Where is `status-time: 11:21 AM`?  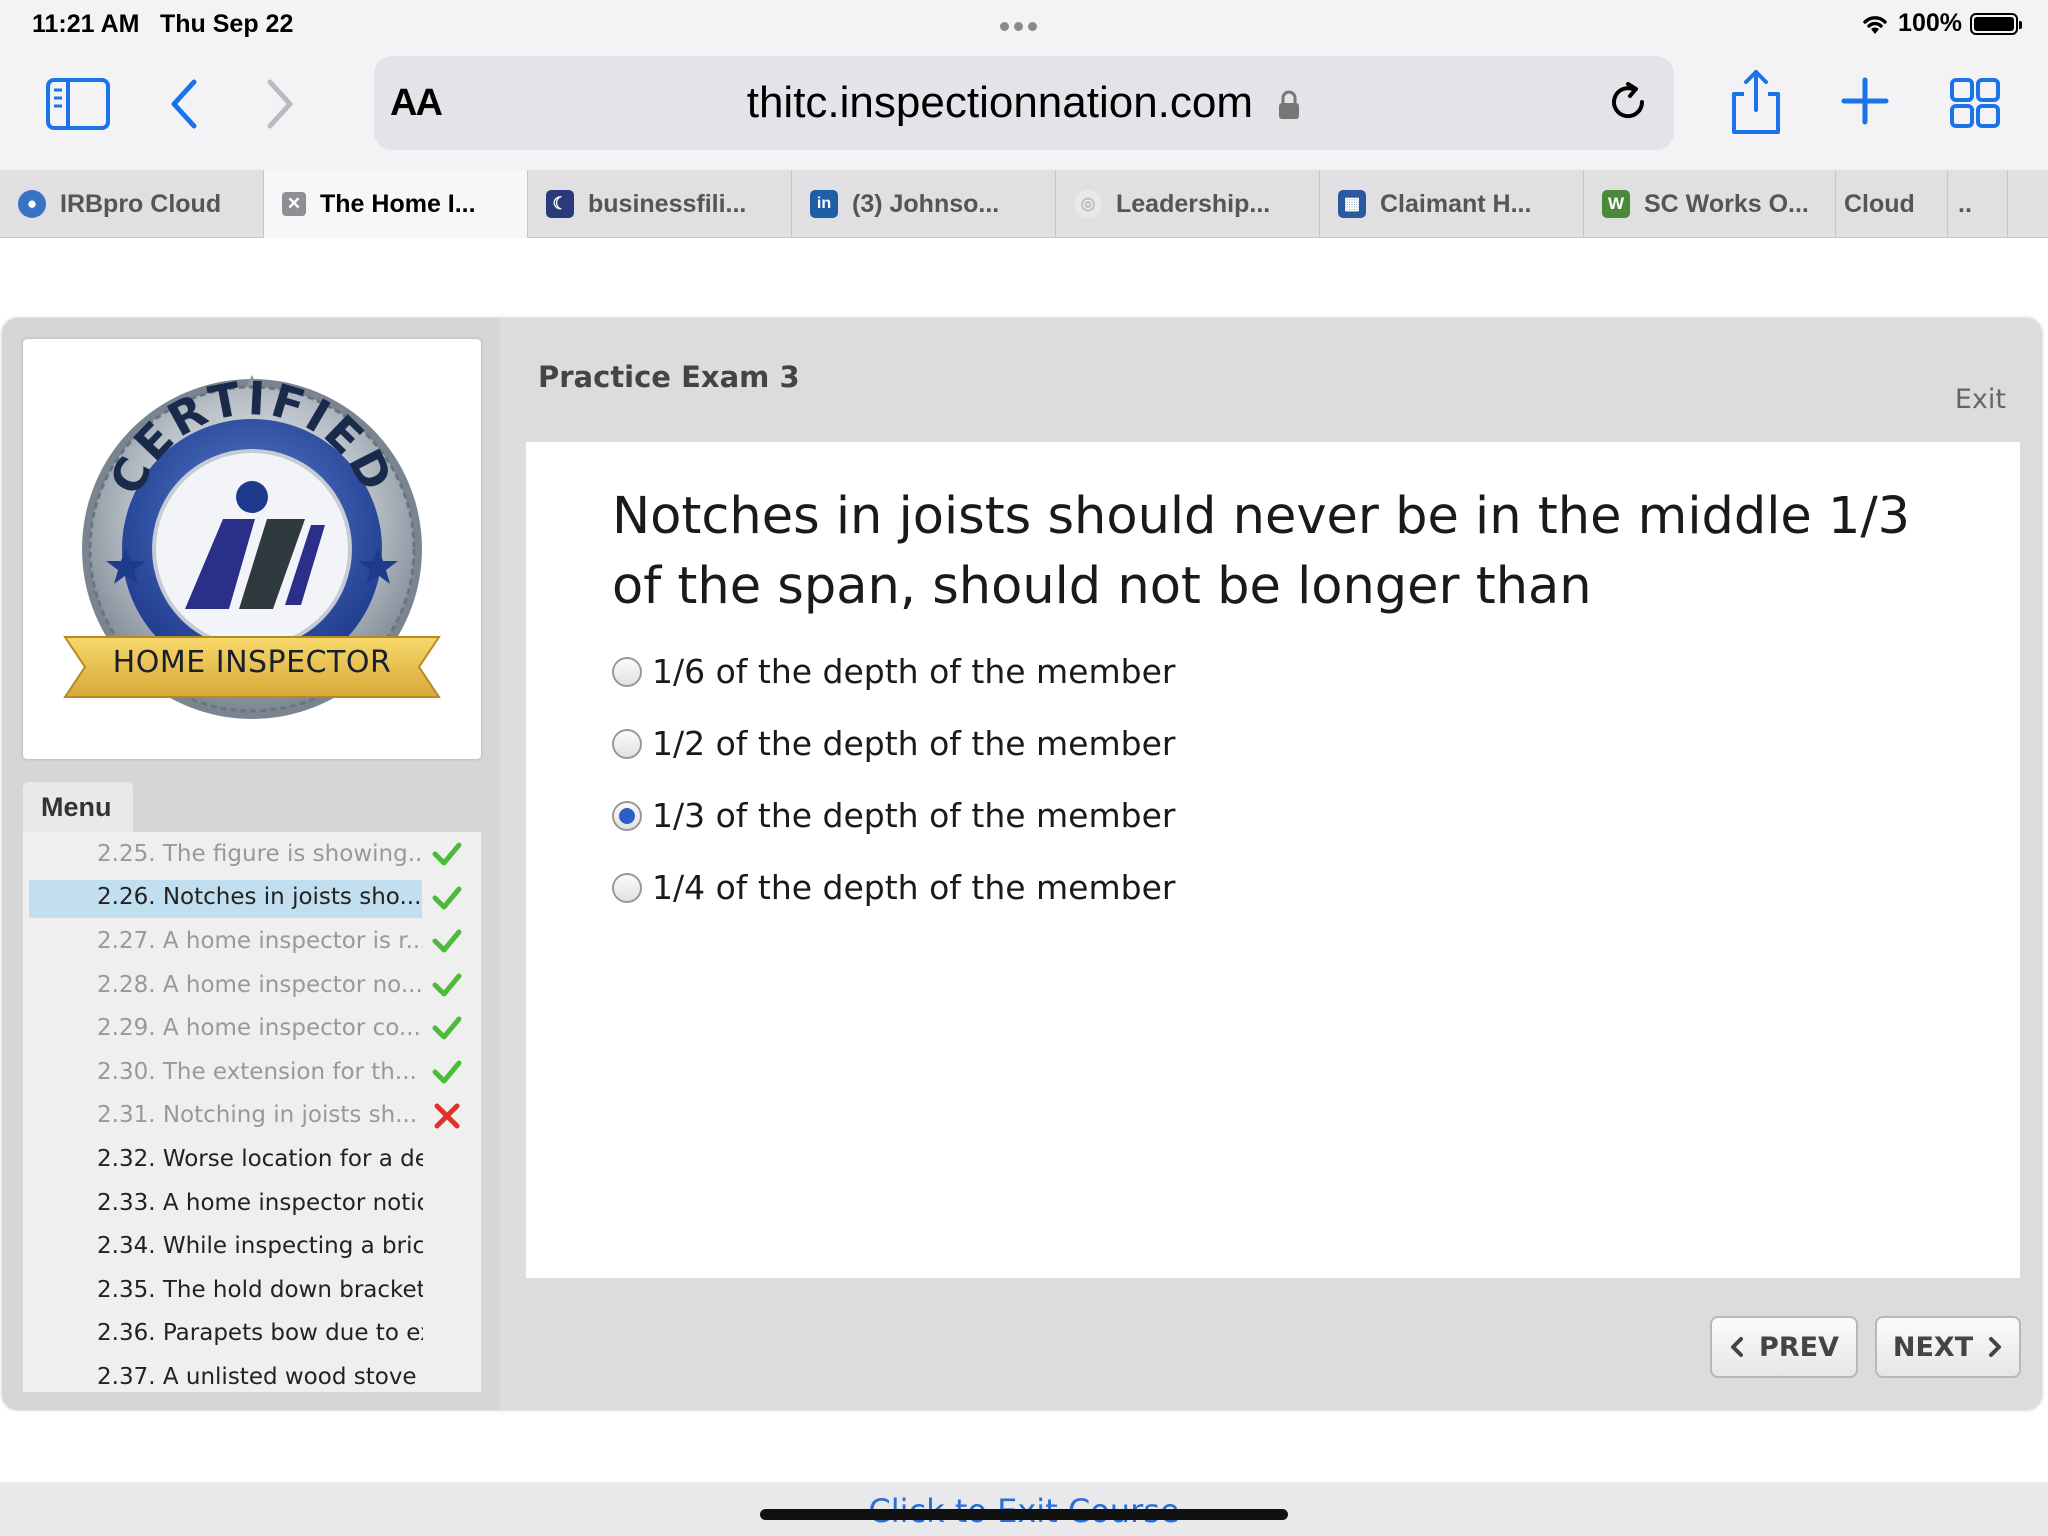
status-time: 11:21 AM is located at coordinates (86, 24).